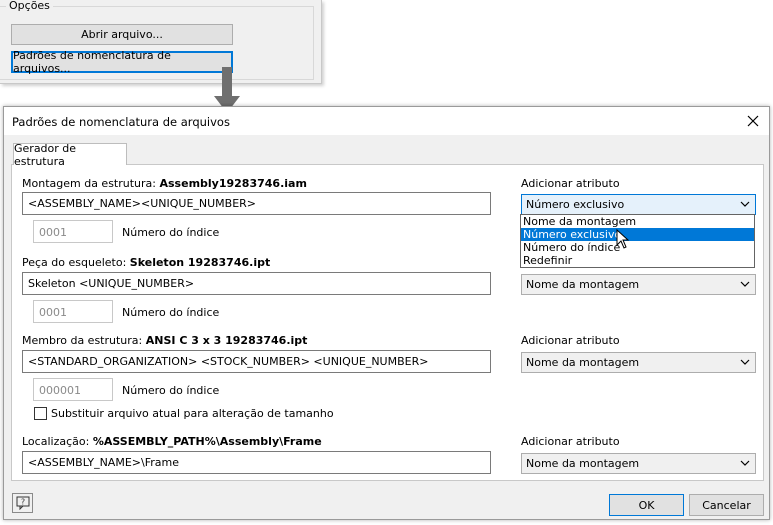 This screenshot has width=773, height=525. I want to click on replace-checkbox, so click(40, 413).